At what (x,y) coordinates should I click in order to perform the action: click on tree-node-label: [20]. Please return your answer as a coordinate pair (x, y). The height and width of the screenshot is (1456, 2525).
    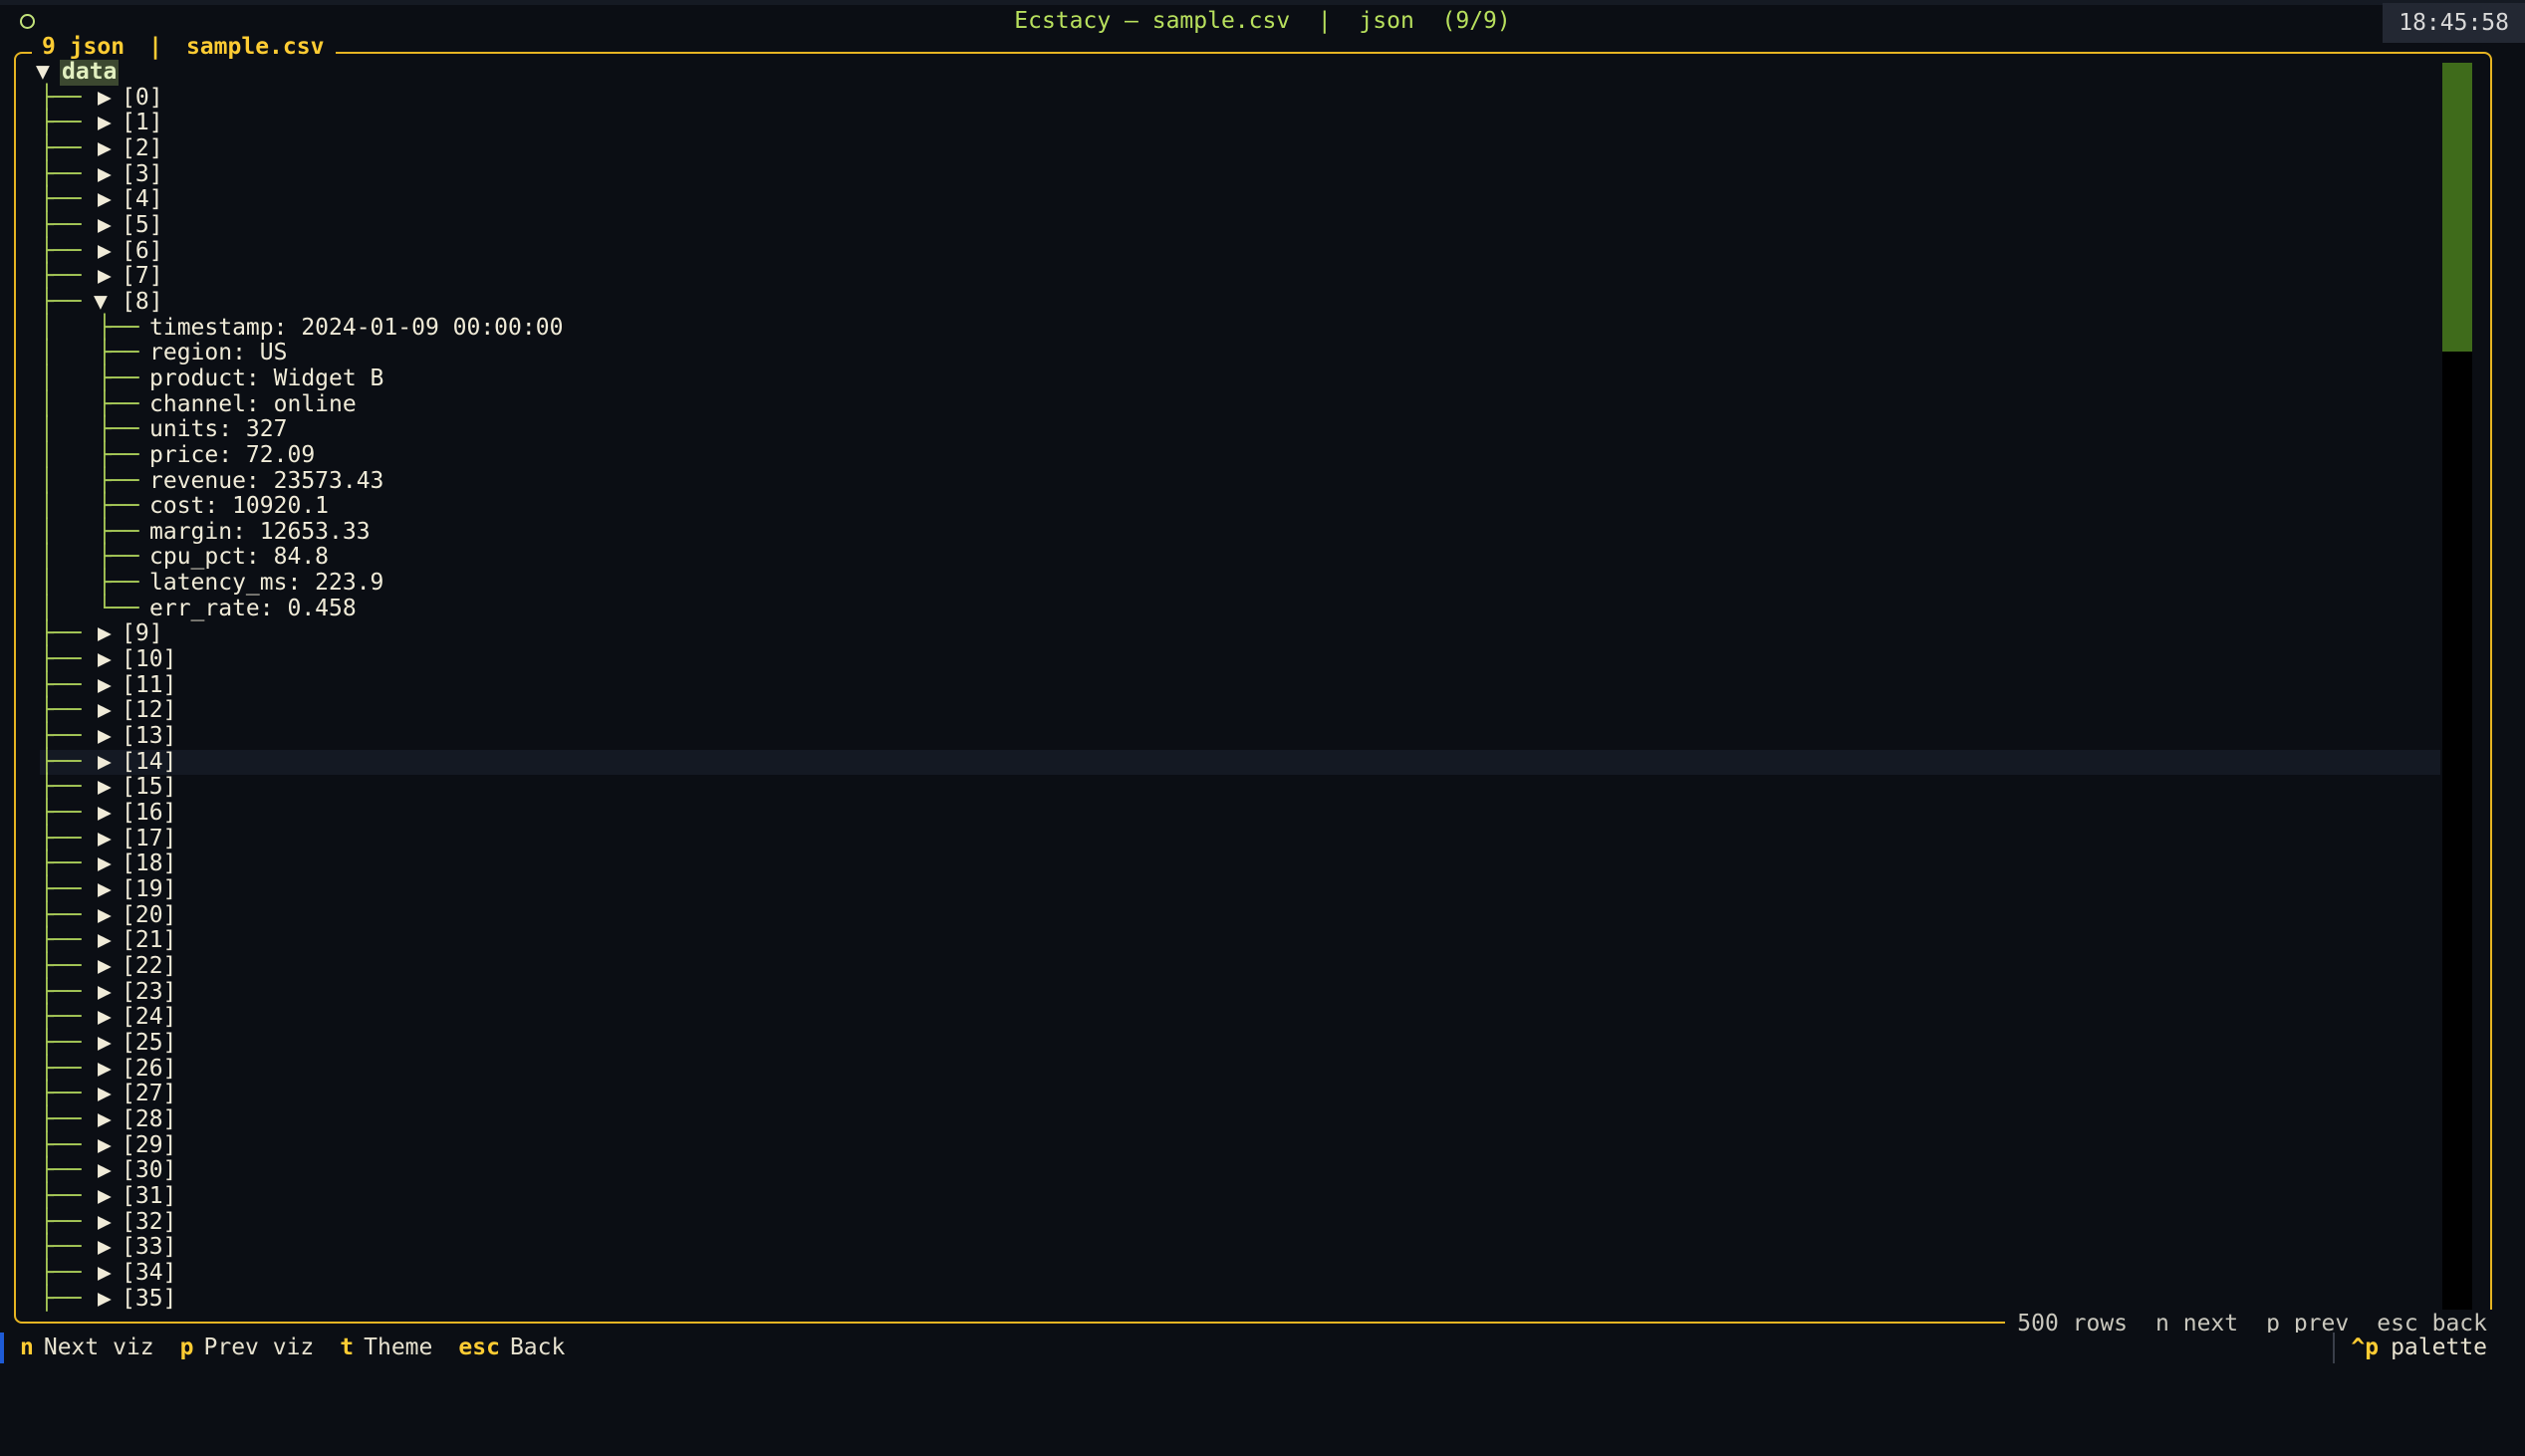
    Looking at the image, I should click on (149, 915).